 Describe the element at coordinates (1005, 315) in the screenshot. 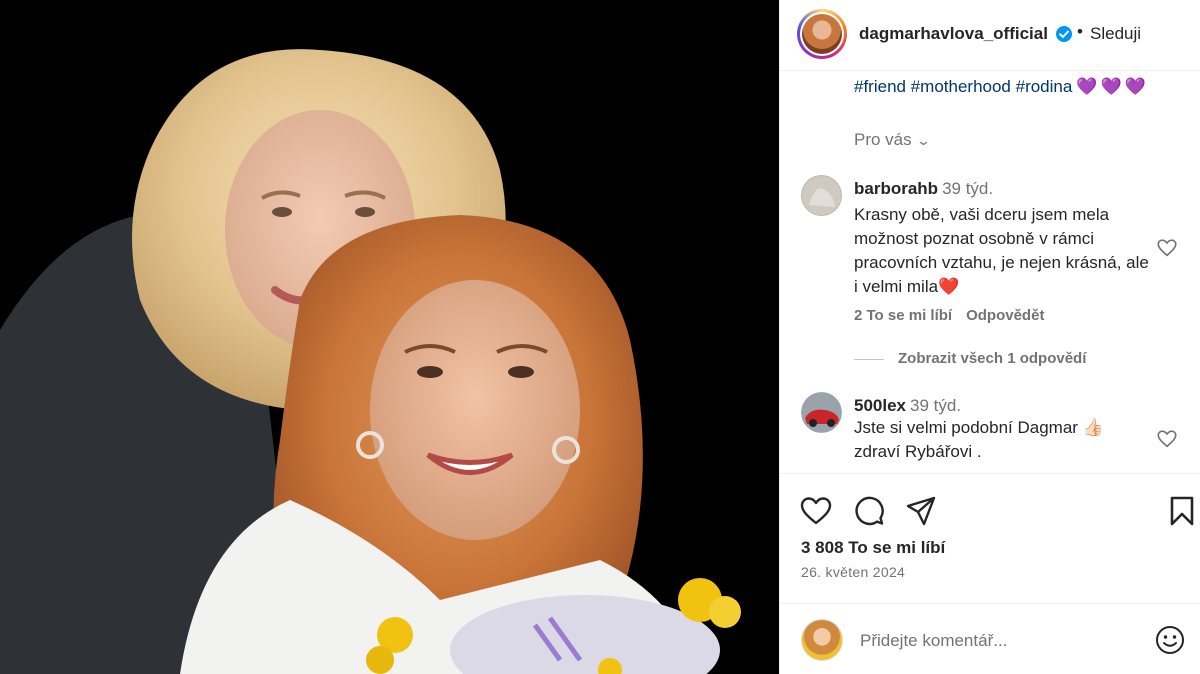

I see `reply-button: Odpovědět` at that location.